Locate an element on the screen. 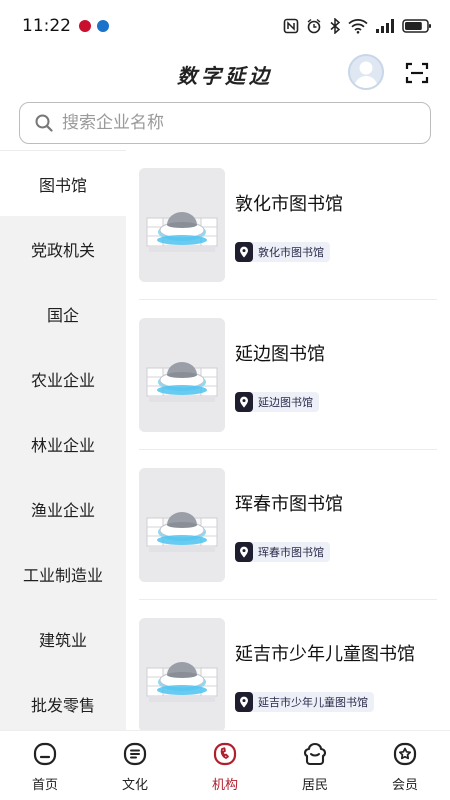  sidebar-item-construction: 建筑业 is located at coordinates (63, 638).